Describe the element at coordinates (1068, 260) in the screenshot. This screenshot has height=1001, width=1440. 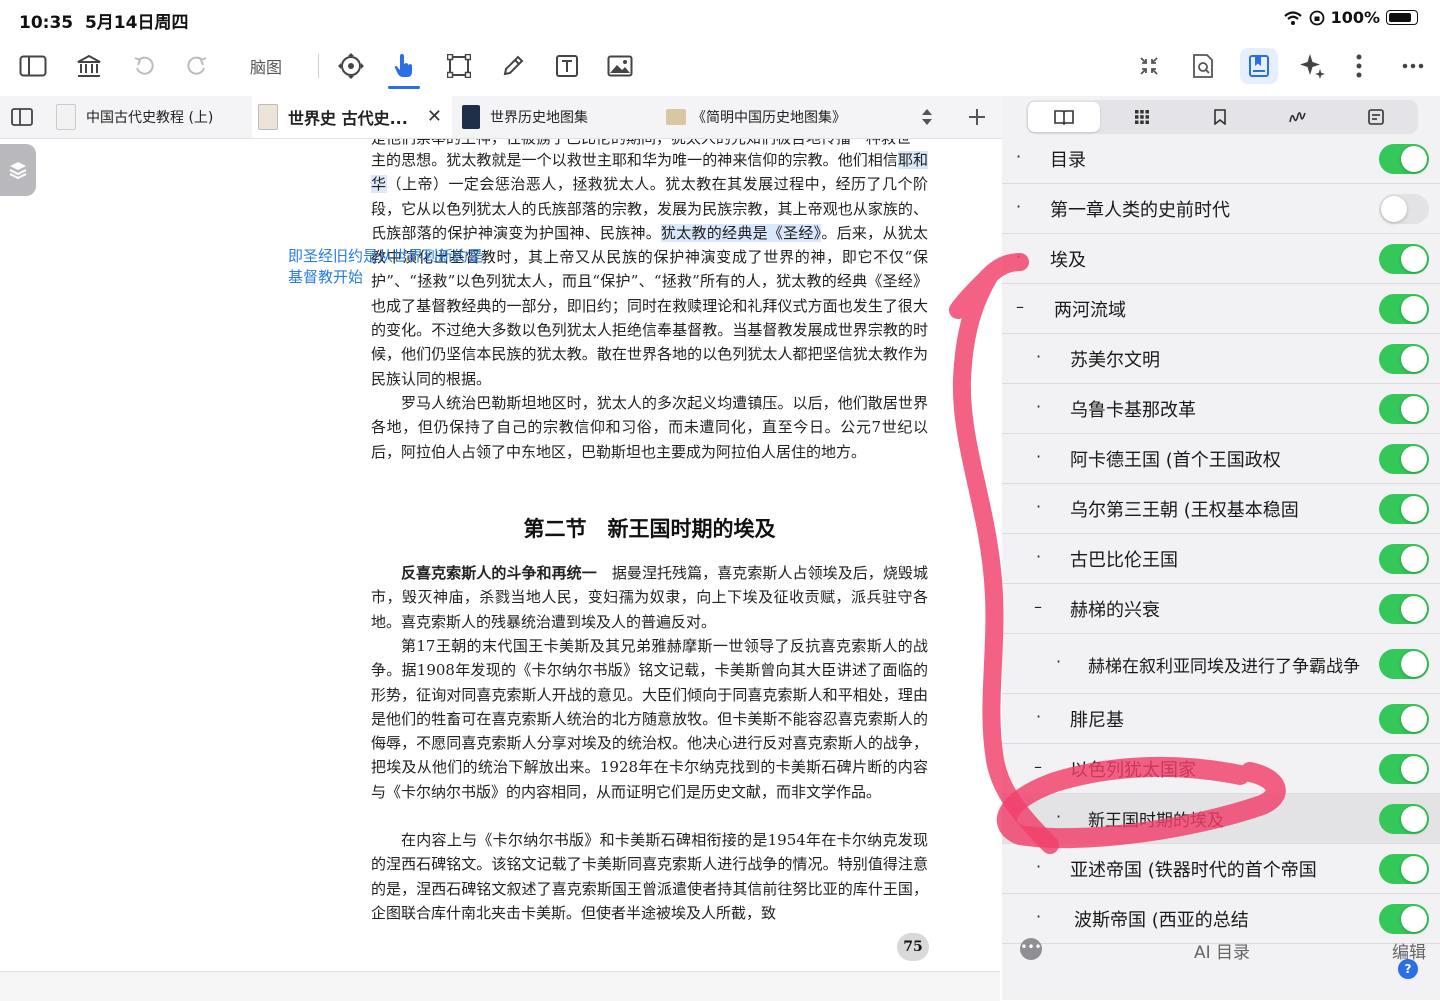
I see `toc-label: 埃及` at that location.